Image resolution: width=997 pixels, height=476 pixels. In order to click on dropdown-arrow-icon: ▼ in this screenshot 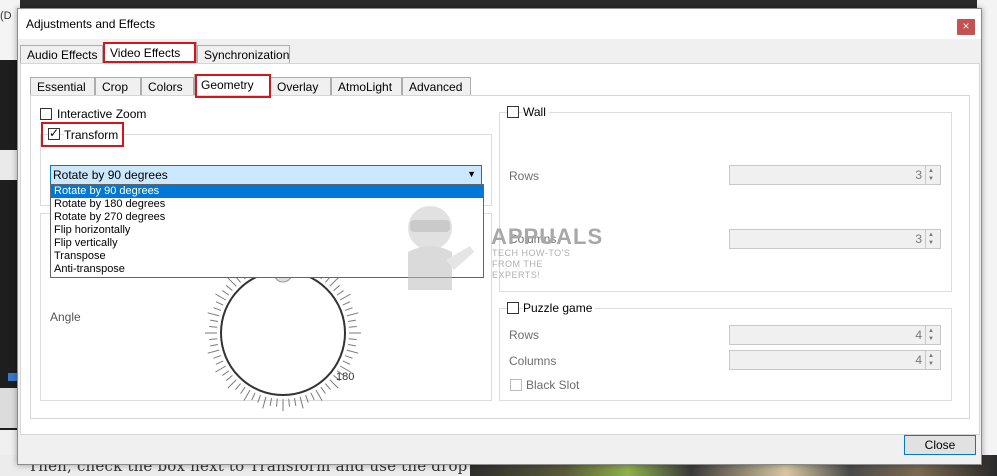, I will do `click(471, 174)`.